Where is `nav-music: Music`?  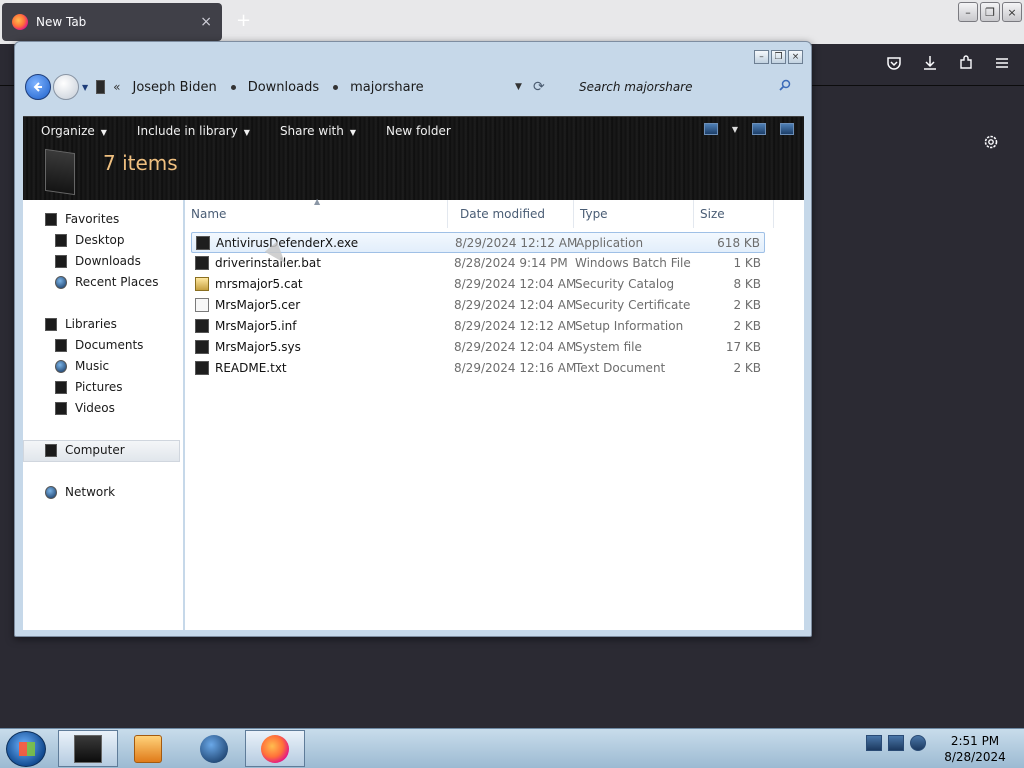
nav-music: Music is located at coordinates (82, 366).